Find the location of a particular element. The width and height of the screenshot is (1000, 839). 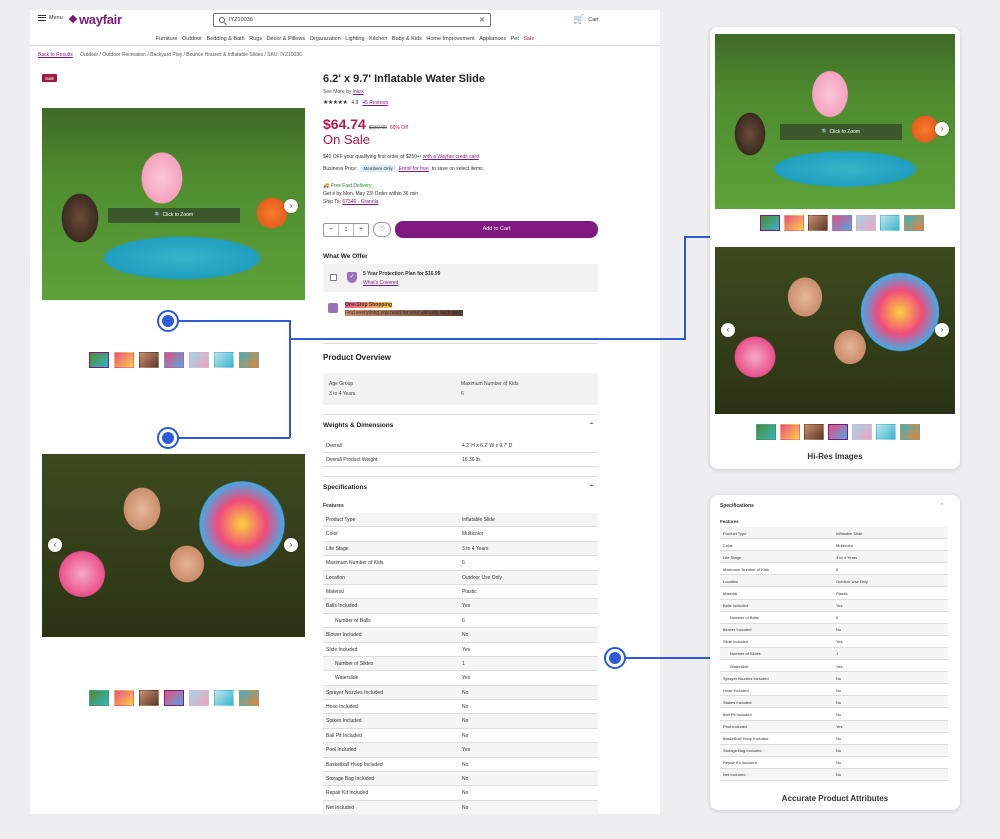

table-row: Pool Included Yes is located at coordinates (460, 750).